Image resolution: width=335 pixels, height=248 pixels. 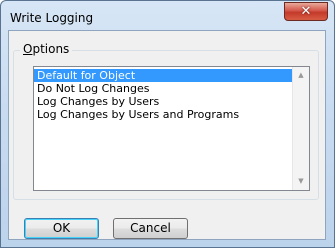 I want to click on close-button: ✕, so click(x=306, y=11).